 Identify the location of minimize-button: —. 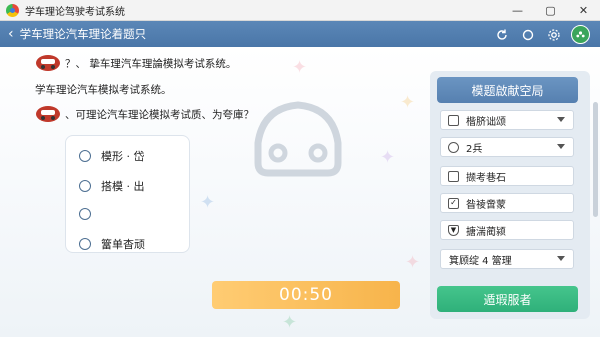
(517, 10).